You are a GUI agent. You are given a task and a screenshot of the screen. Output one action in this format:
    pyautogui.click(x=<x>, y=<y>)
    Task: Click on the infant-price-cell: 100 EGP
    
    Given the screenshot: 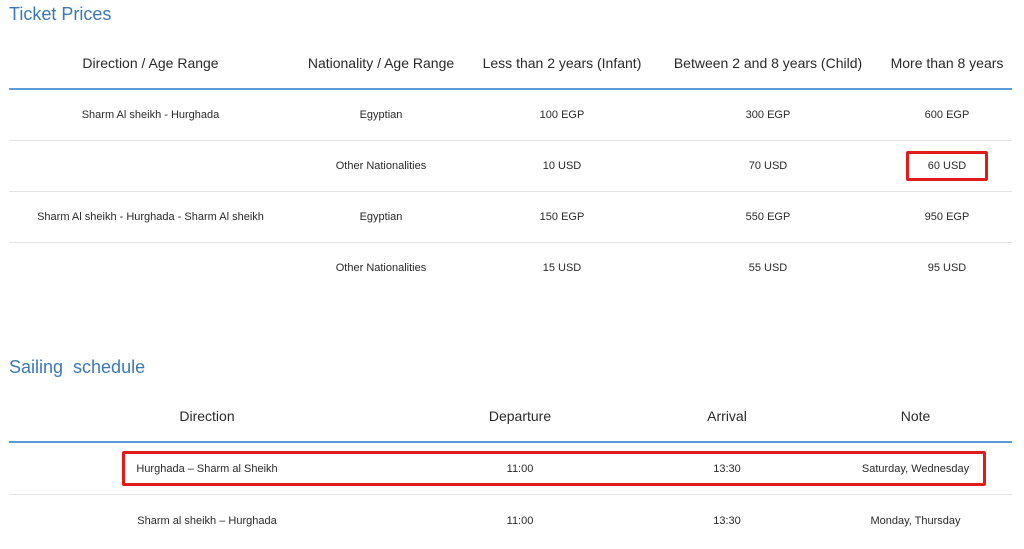 What is the action you would take?
    pyautogui.click(x=562, y=115)
    